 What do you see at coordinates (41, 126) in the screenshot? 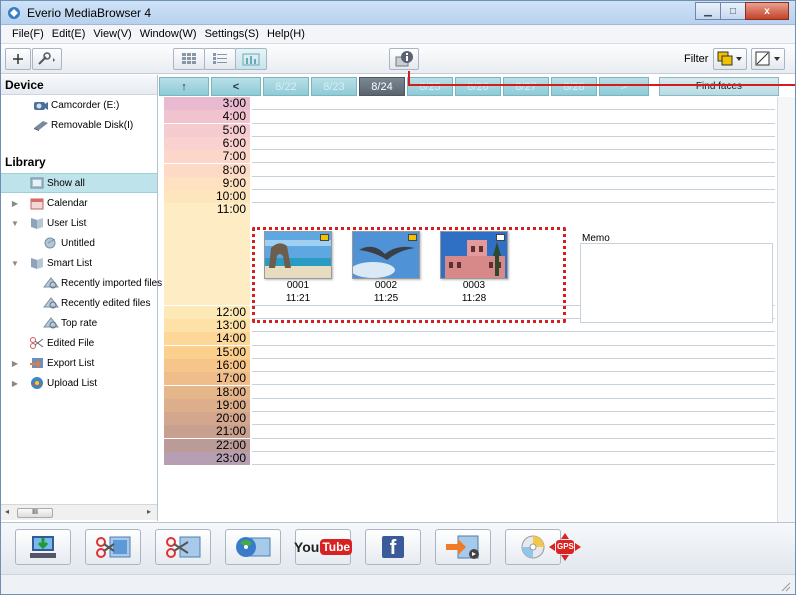
I see `removable-disk-icon` at bounding box center [41, 126].